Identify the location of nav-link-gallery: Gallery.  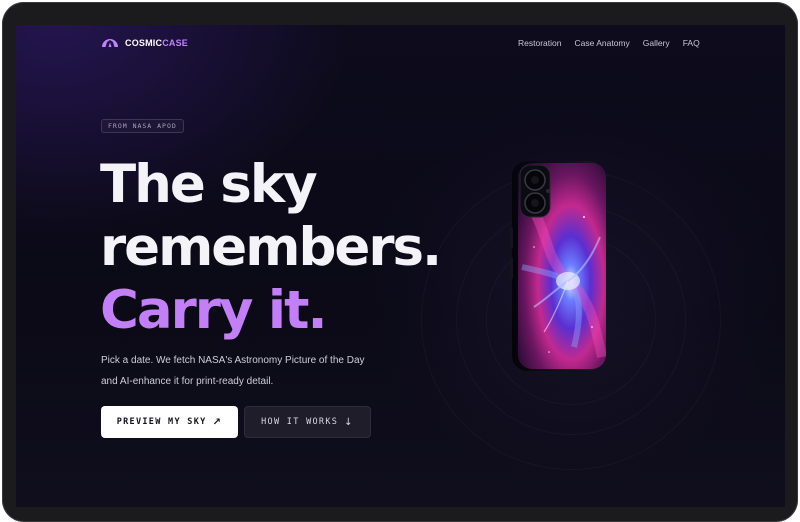
(656, 43).